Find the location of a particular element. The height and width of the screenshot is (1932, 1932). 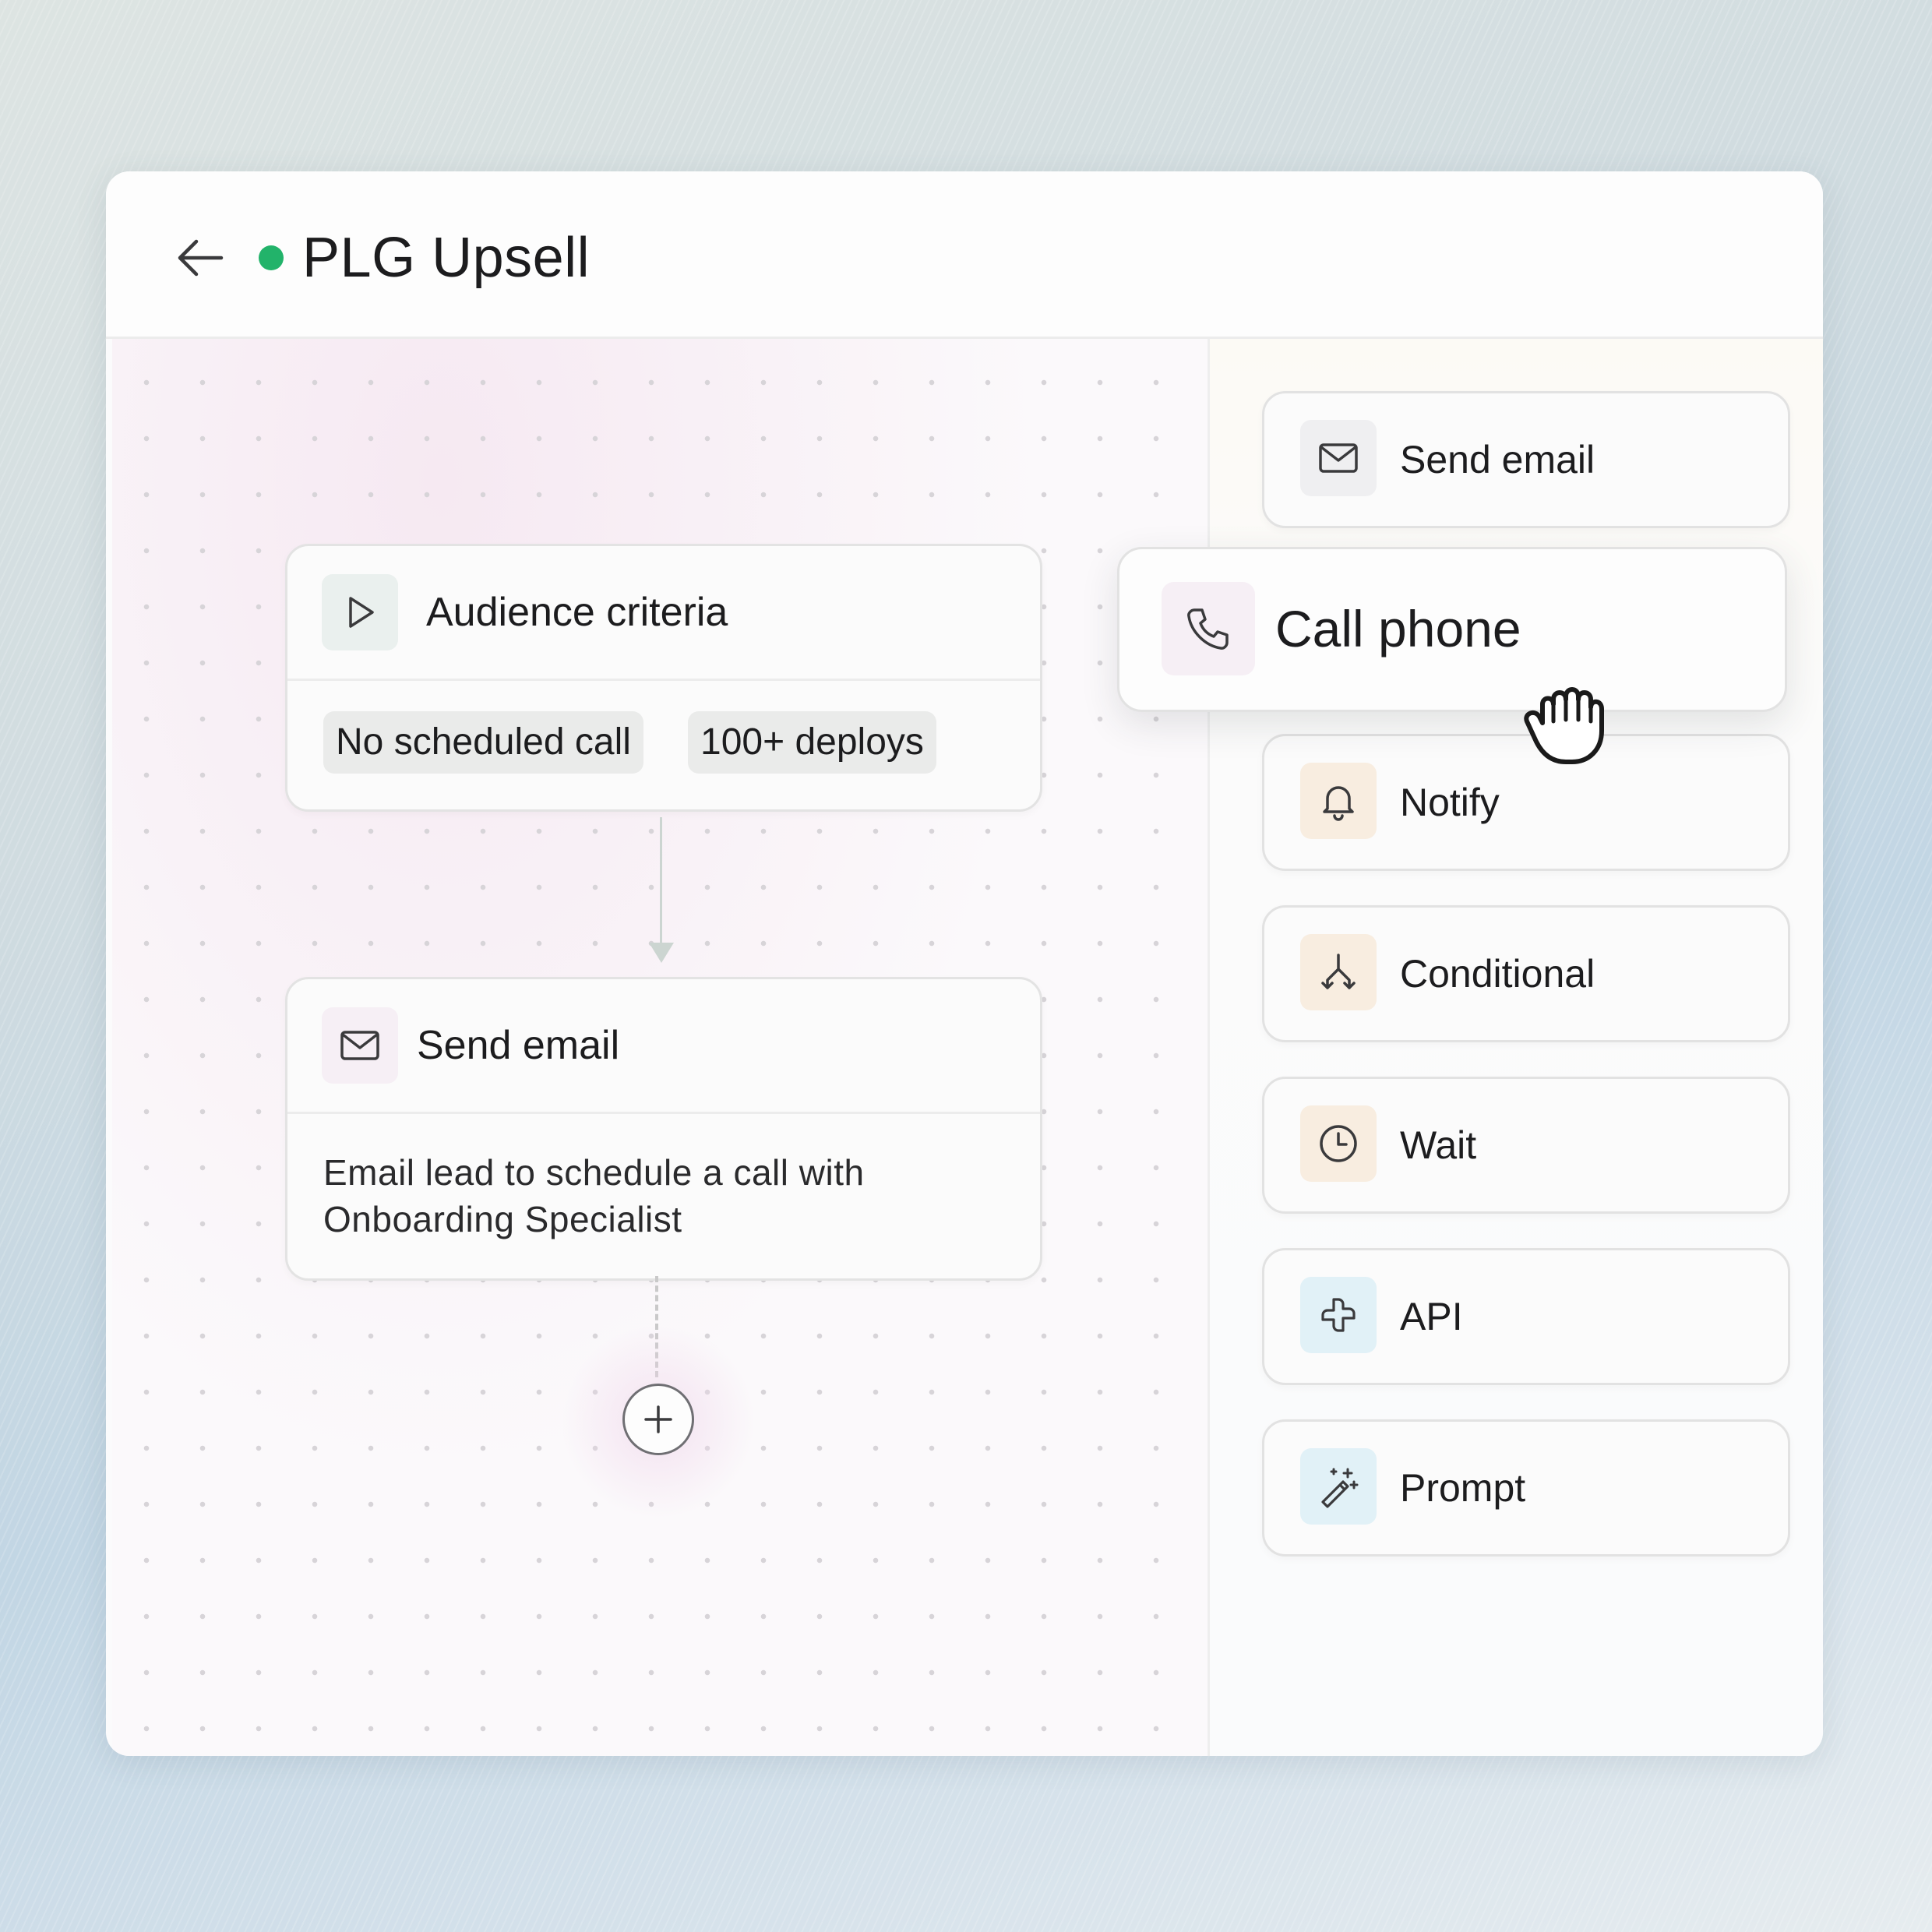

page-title: PLG Upsell is located at coordinates (446, 258).